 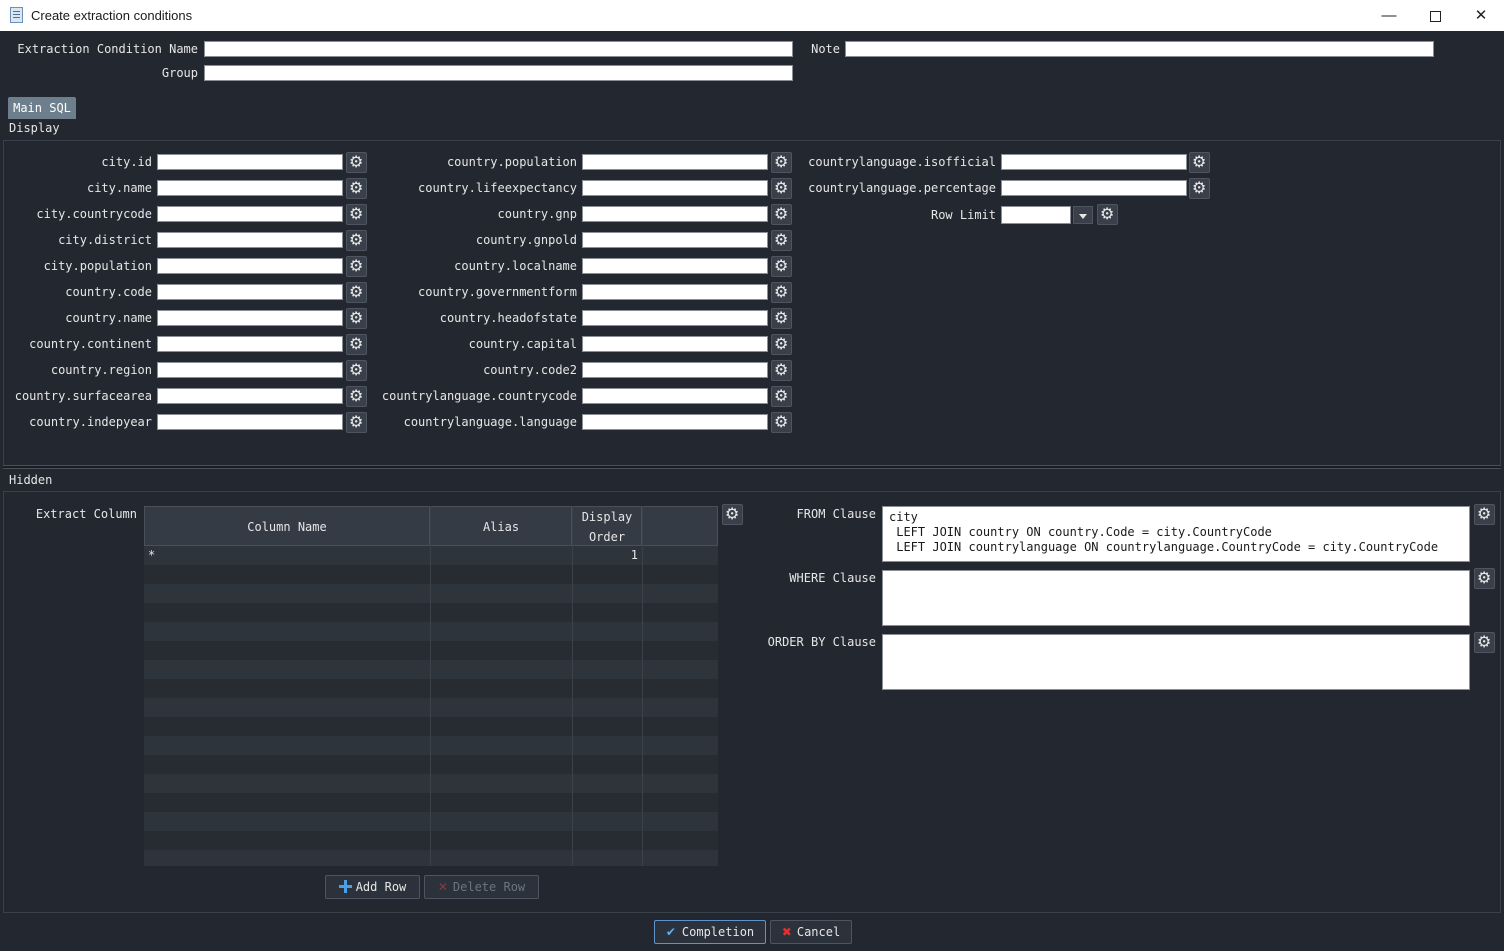 What do you see at coordinates (112, 15) in the screenshot?
I see `window-title: Create extraction conditions` at bounding box center [112, 15].